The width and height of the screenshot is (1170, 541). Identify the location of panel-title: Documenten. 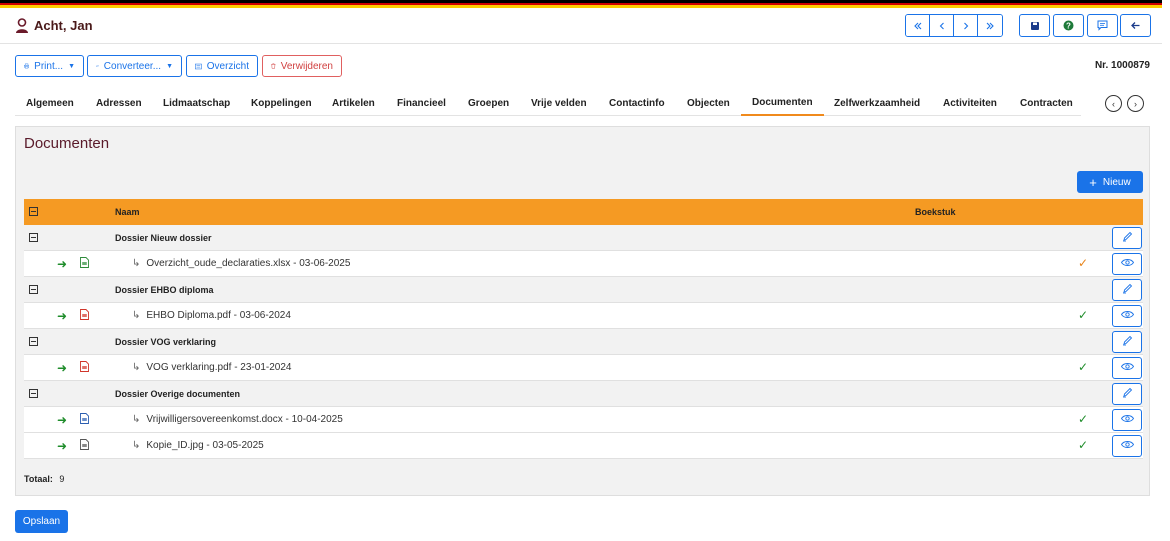
(67, 143).